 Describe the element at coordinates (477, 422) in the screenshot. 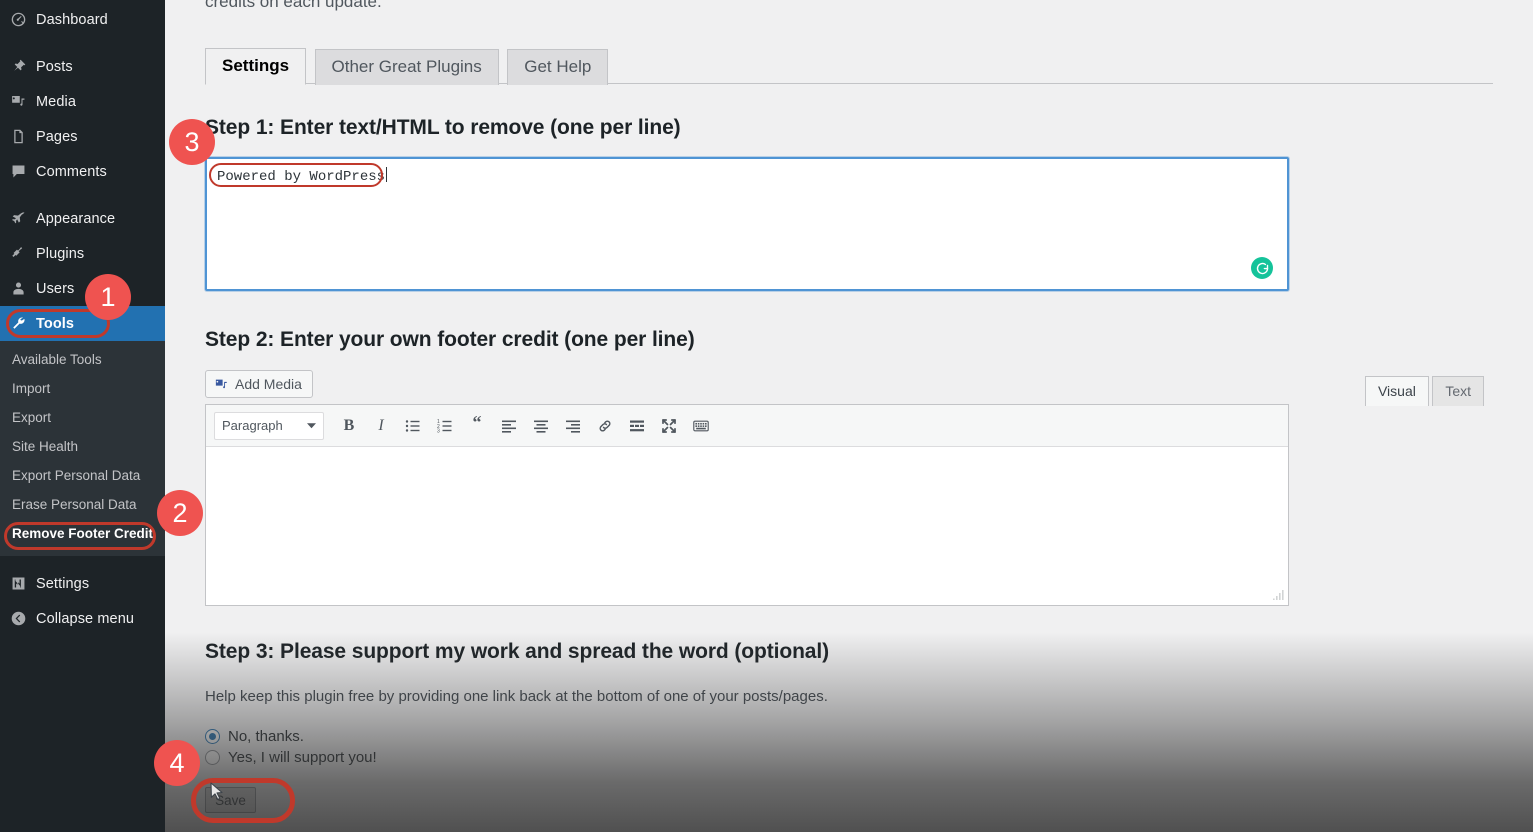

I see `blockquote-glyph: “` at that location.